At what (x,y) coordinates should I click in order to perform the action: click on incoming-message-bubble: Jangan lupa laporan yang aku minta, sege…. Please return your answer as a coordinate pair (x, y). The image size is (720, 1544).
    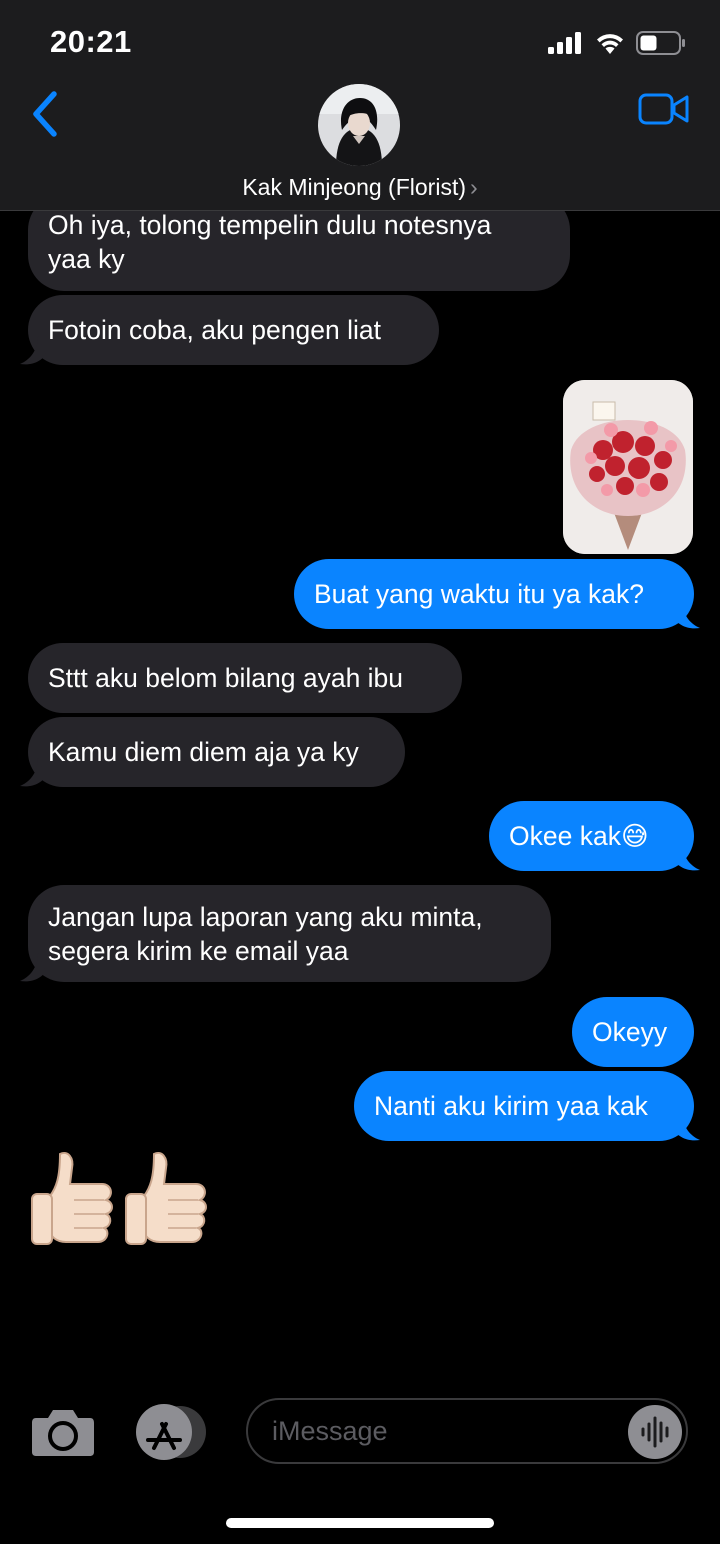
    Looking at the image, I should click on (289, 933).